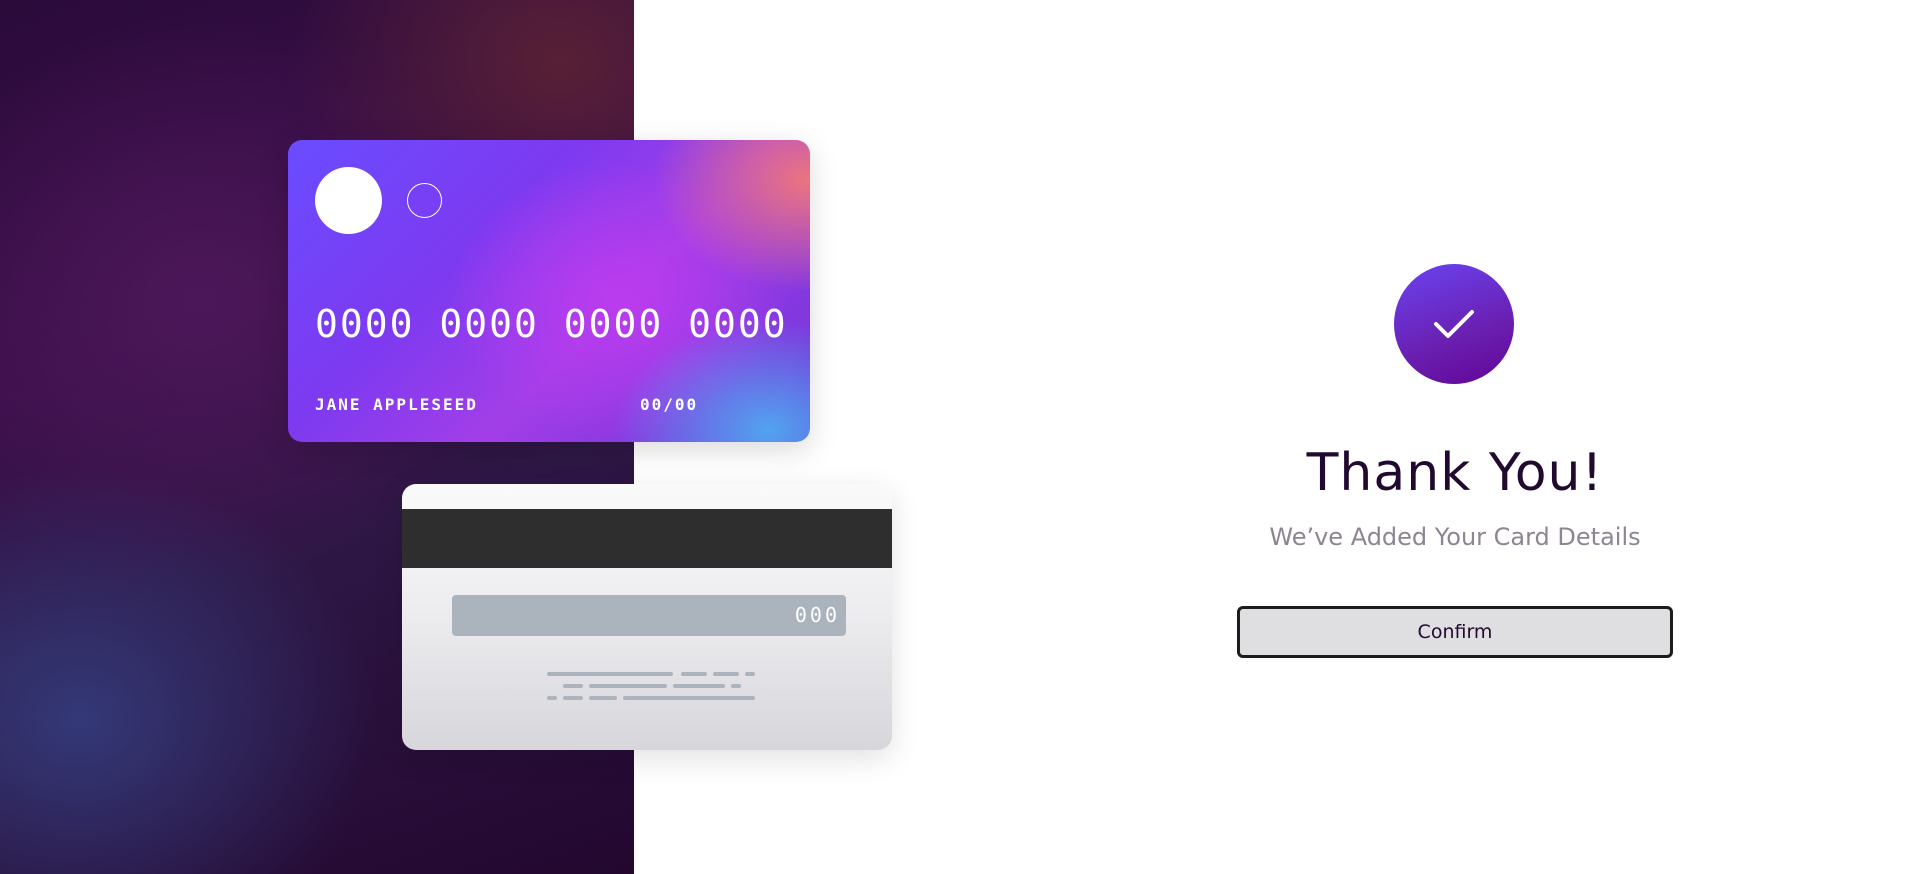  What do you see at coordinates (348, 200) in the screenshot?
I see `card-logo-filled-circle` at bounding box center [348, 200].